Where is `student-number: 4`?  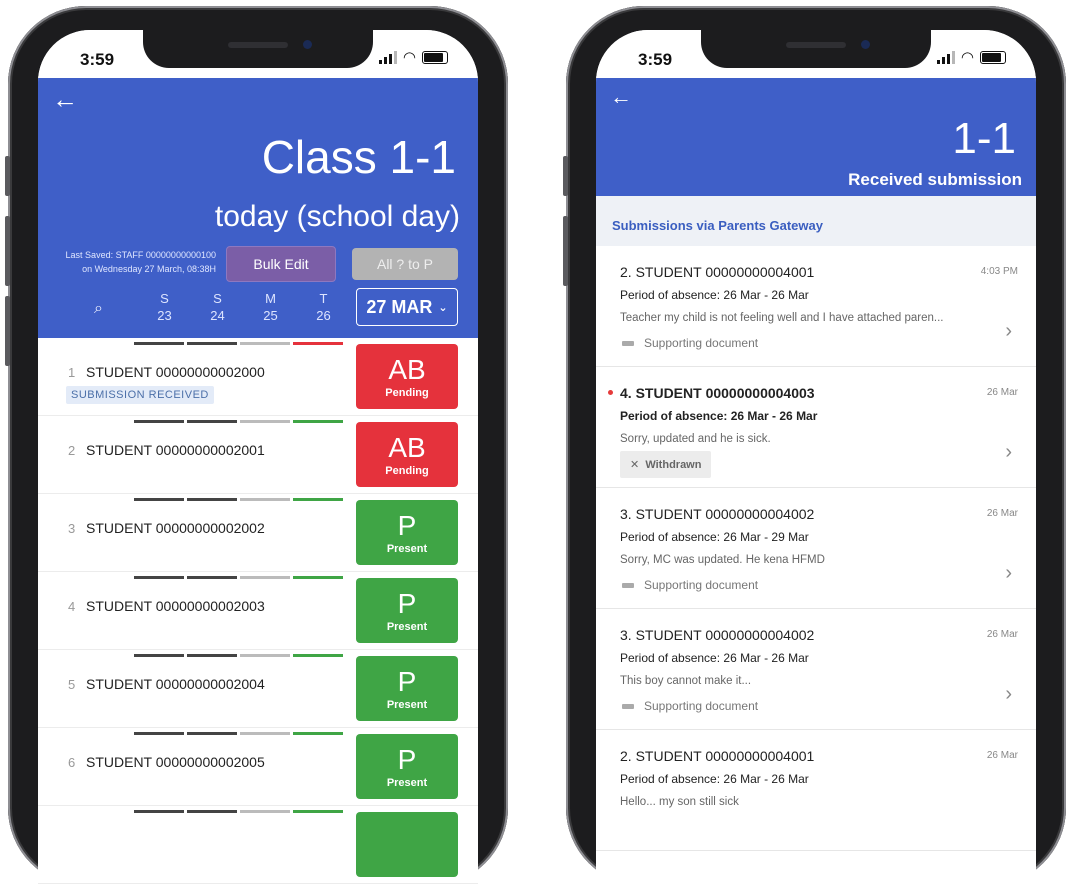 student-number: 4 is located at coordinates (72, 606).